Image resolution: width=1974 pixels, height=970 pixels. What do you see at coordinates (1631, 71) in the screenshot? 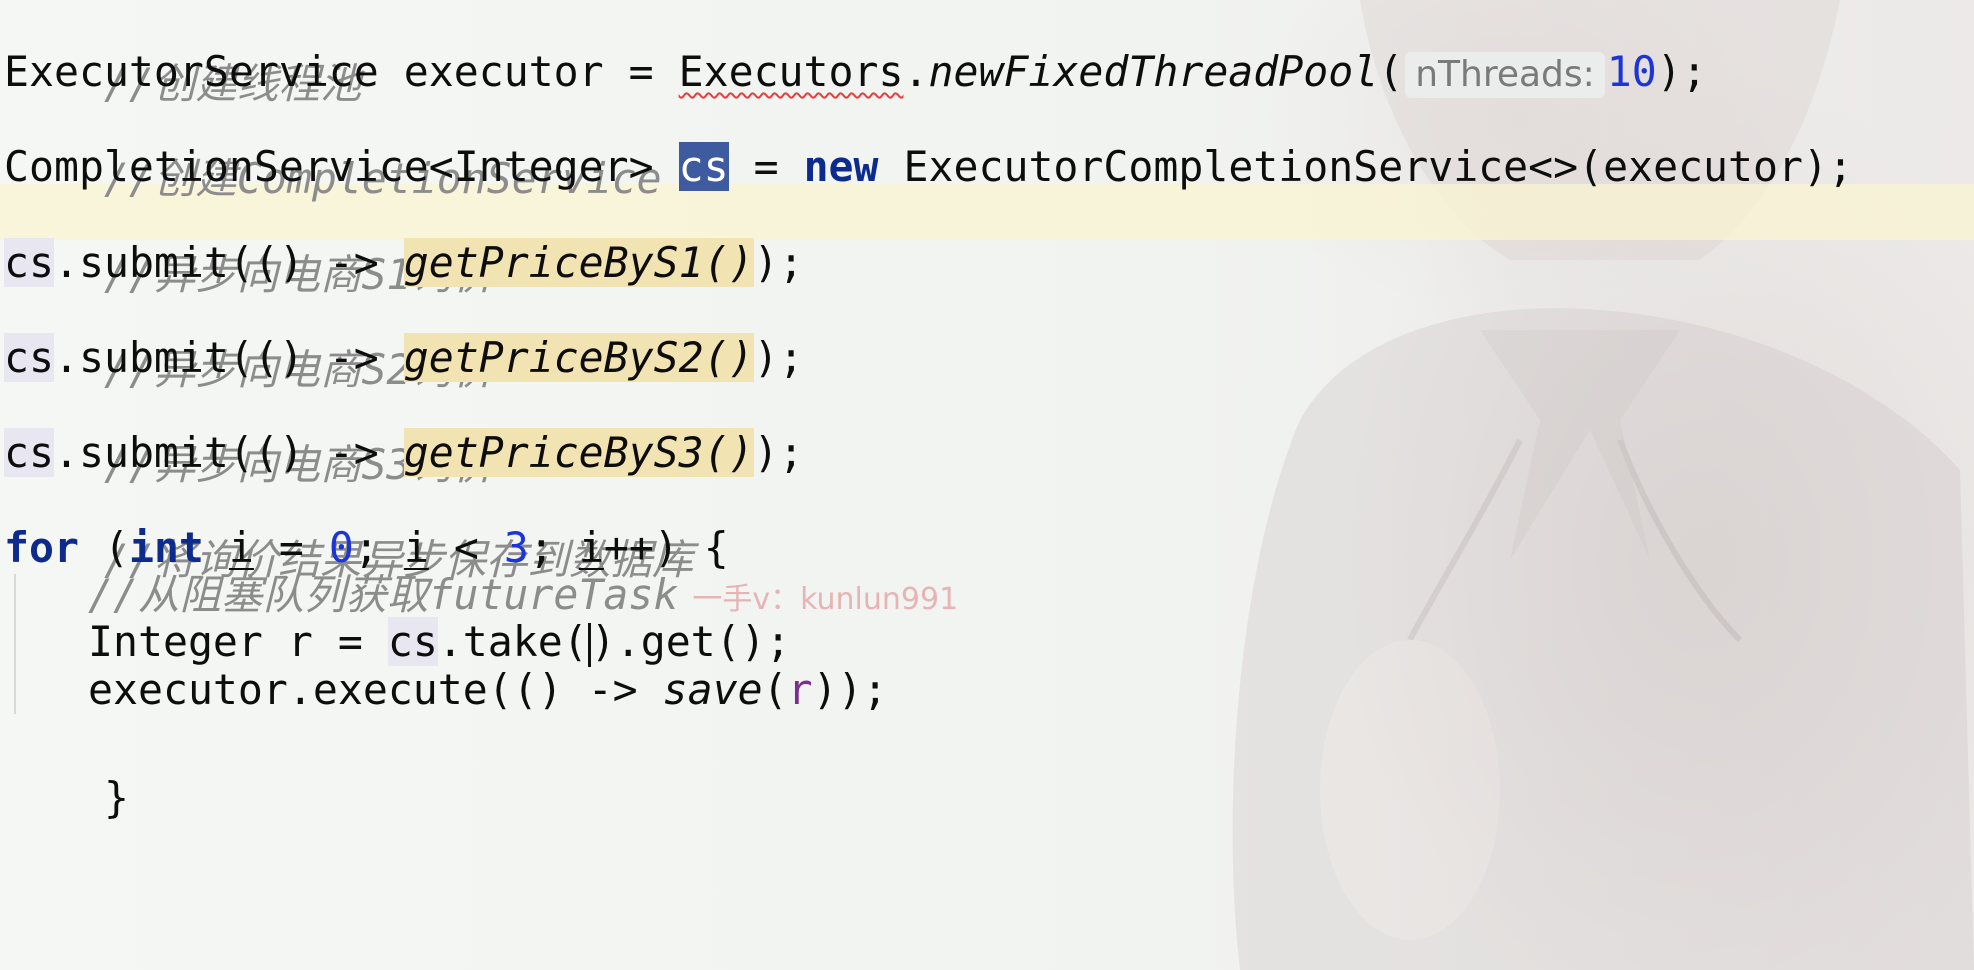
I see `number-literal: 10` at bounding box center [1631, 71].